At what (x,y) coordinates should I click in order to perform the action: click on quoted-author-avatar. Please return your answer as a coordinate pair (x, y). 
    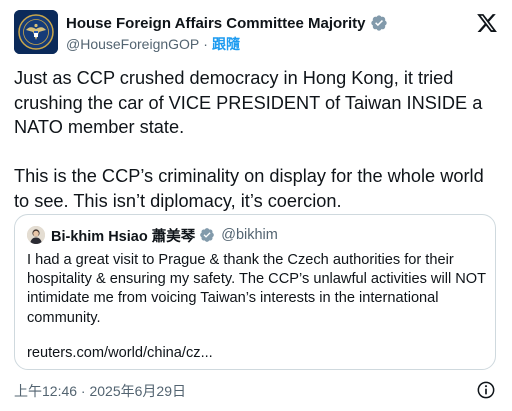
    Looking at the image, I should click on (36, 235).